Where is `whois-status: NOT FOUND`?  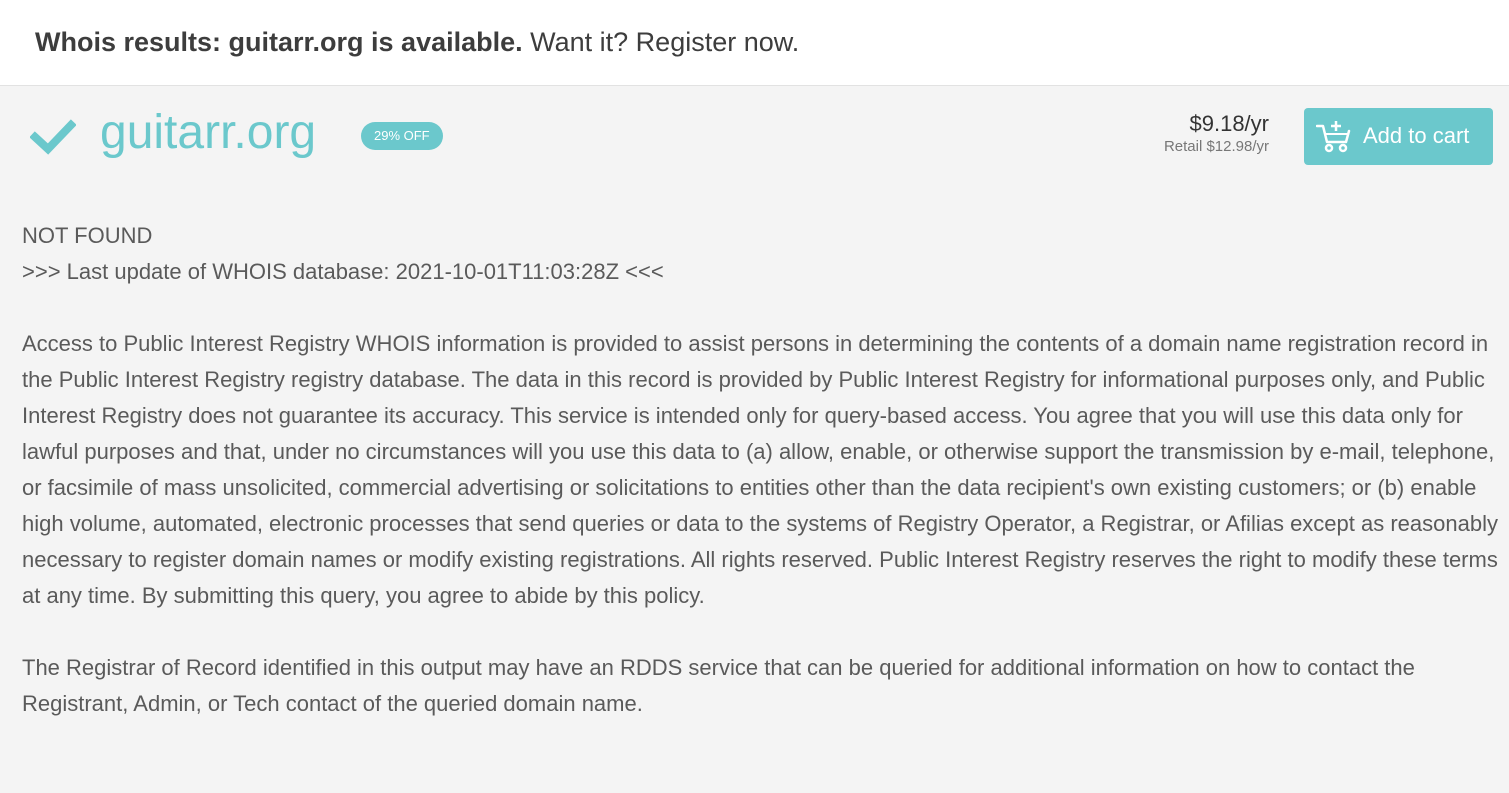 whois-status: NOT FOUND is located at coordinates (87, 235).